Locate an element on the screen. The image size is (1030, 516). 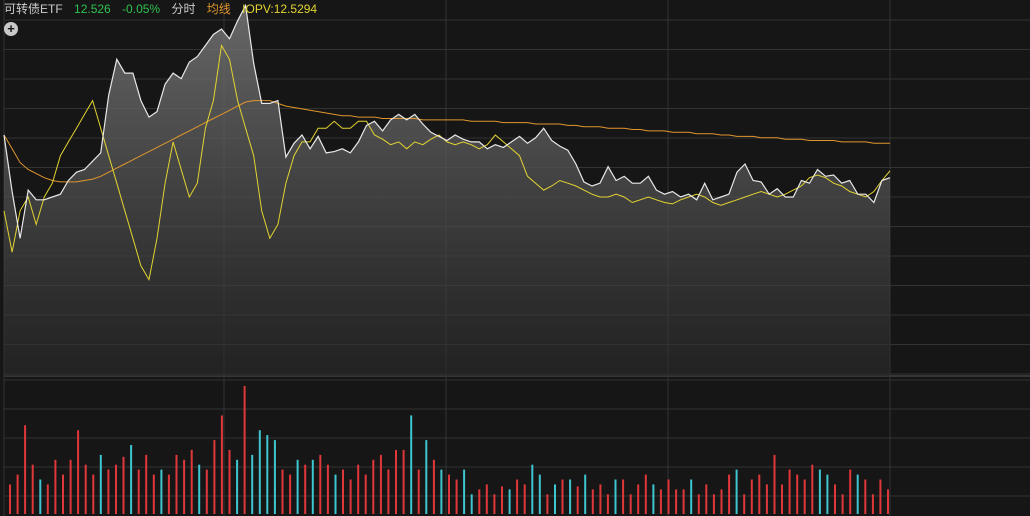
plus-circle-icon: + is located at coordinates (11, 29).